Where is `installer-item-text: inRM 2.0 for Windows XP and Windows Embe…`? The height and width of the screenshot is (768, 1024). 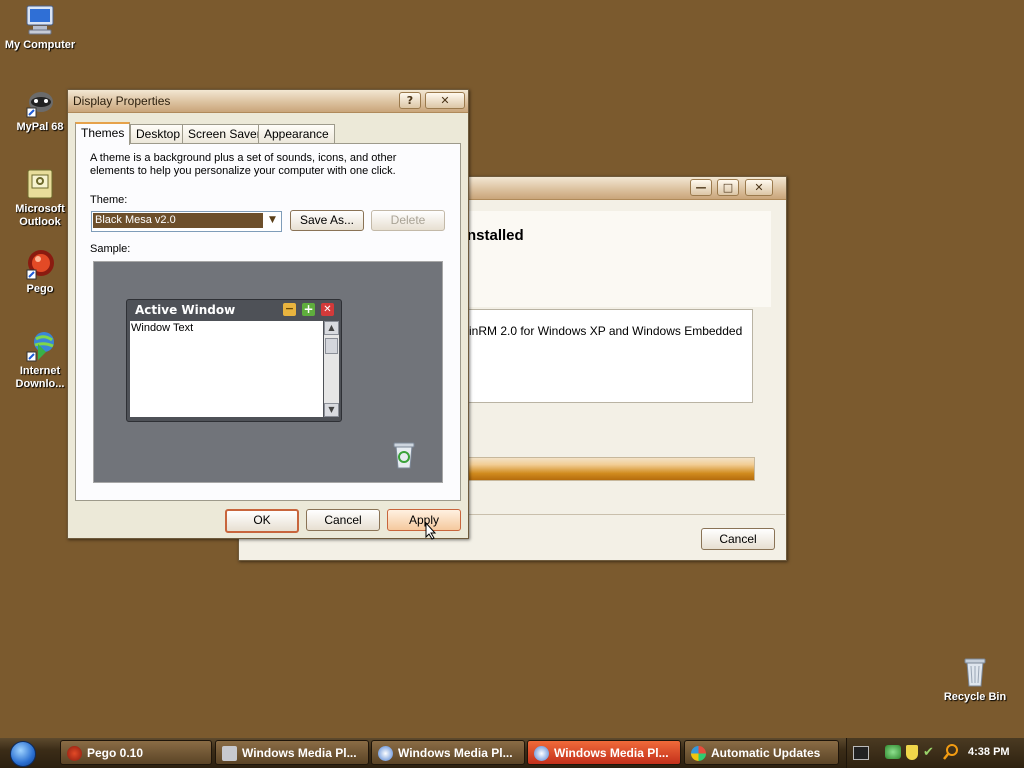
installer-item-text: inRM 2.0 for Windows XP and Windows Embe… is located at coordinates (606, 331).